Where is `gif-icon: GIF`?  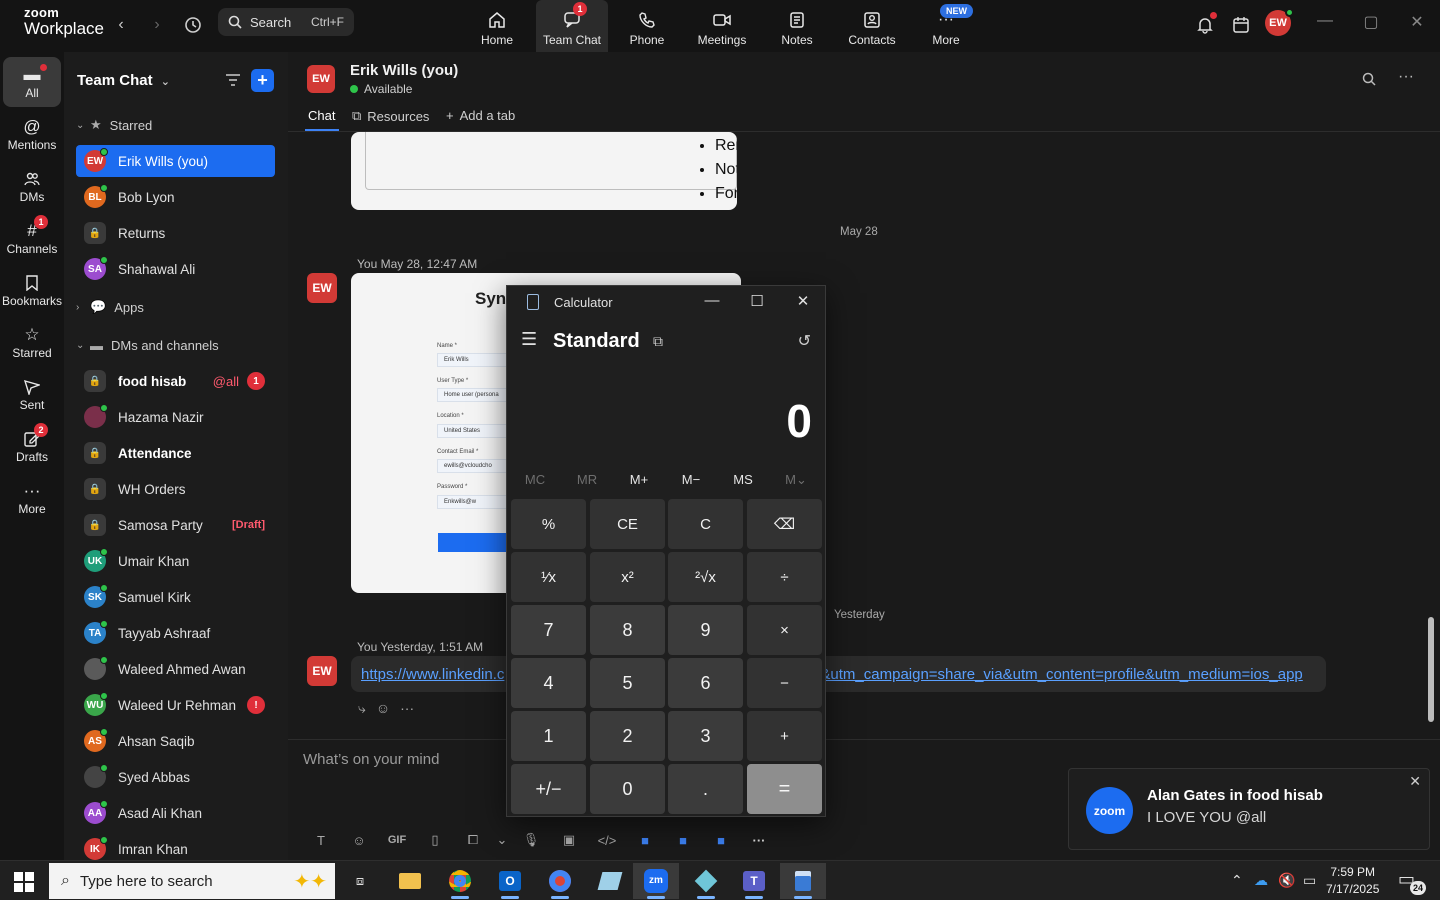 gif-icon: GIF is located at coordinates (397, 840).